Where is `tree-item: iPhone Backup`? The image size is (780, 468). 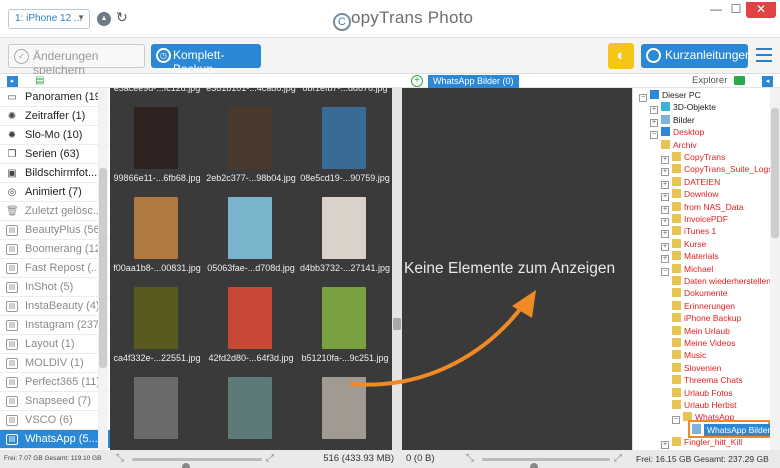 tree-item: iPhone Backup is located at coordinates (706, 318).